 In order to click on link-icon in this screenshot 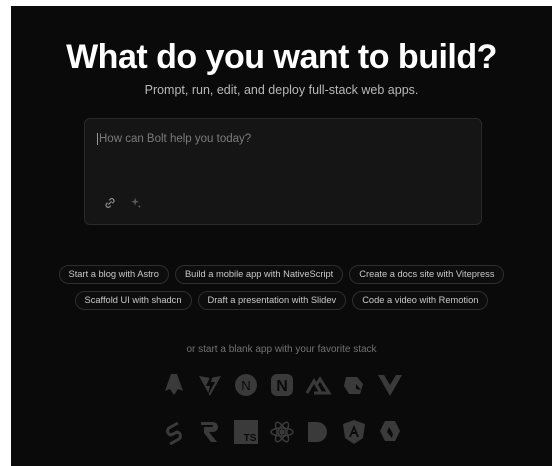, I will do `click(110, 203)`.